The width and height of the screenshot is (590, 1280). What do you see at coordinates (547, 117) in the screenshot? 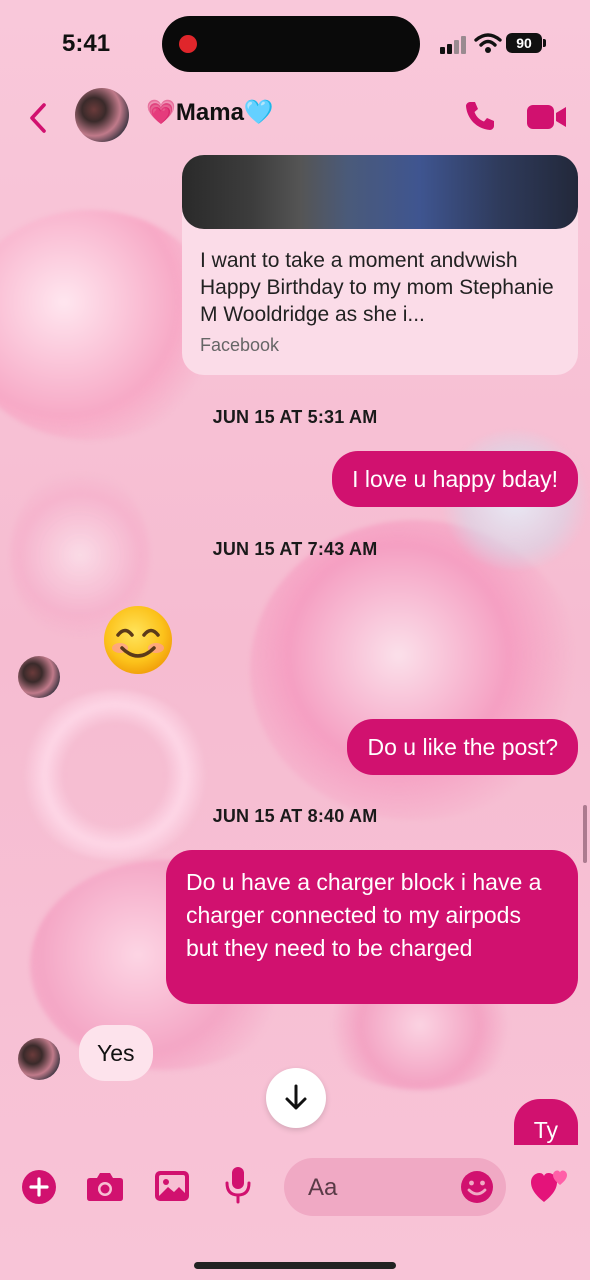
I see `video-call-icon` at bounding box center [547, 117].